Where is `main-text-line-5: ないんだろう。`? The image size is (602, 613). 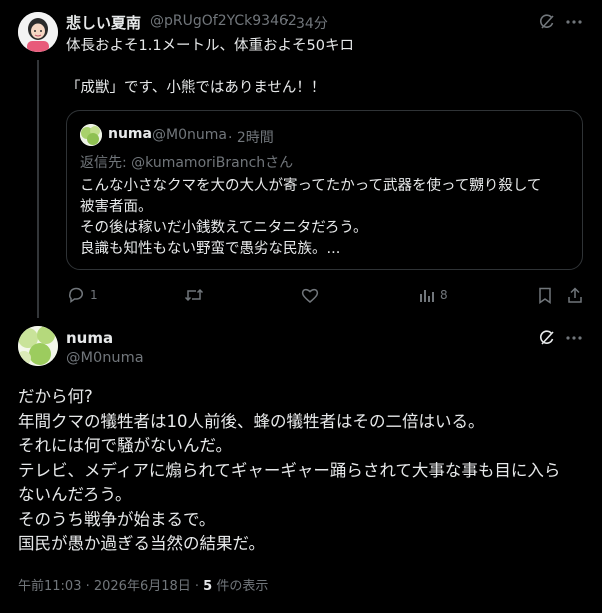 main-text-line-5: ないんだろう。 is located at coordinates (75, 494).